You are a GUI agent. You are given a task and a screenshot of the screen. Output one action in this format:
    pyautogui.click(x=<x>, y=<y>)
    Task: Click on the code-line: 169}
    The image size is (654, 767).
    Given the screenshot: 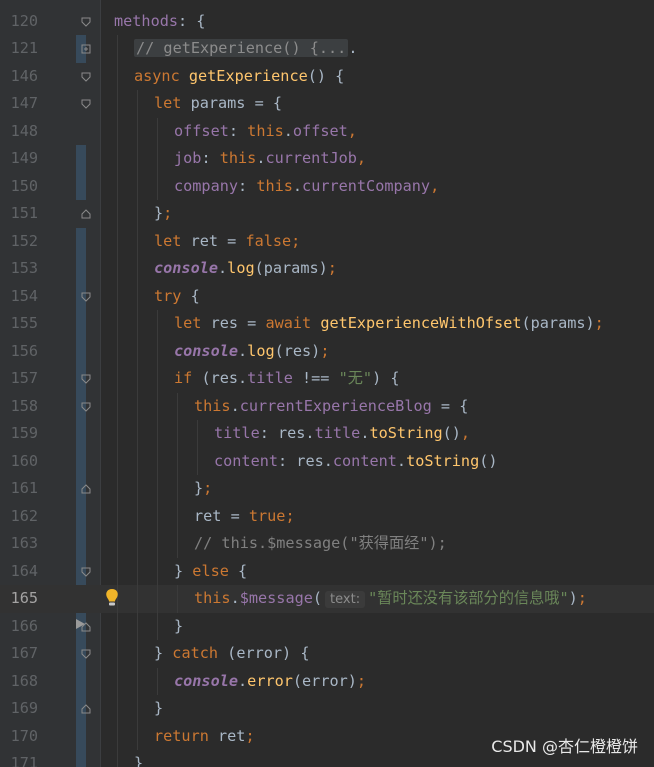 What is the action you would take?
    pyautogui.click(x=327, y=709)
    